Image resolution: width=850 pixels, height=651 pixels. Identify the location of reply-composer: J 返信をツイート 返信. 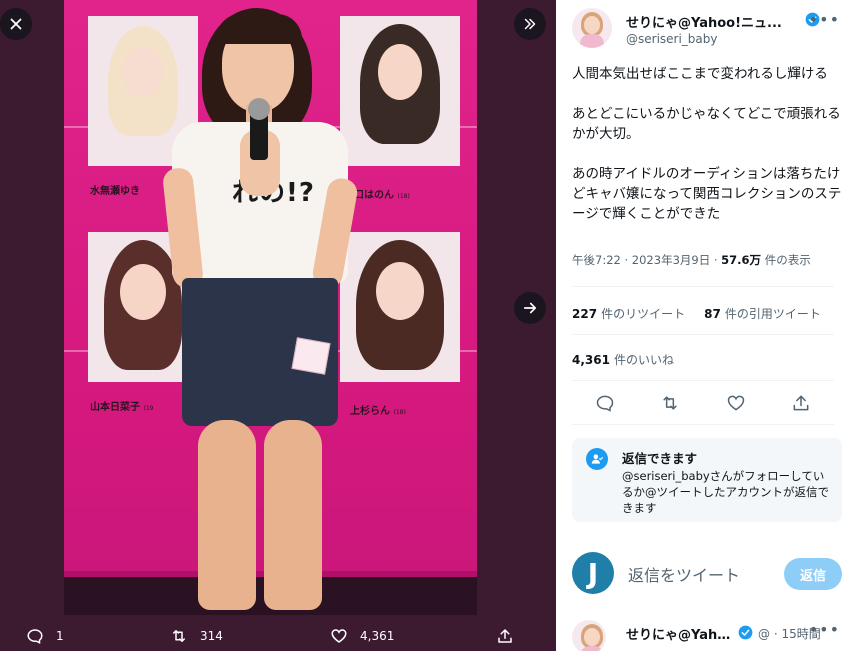
(707, 574).